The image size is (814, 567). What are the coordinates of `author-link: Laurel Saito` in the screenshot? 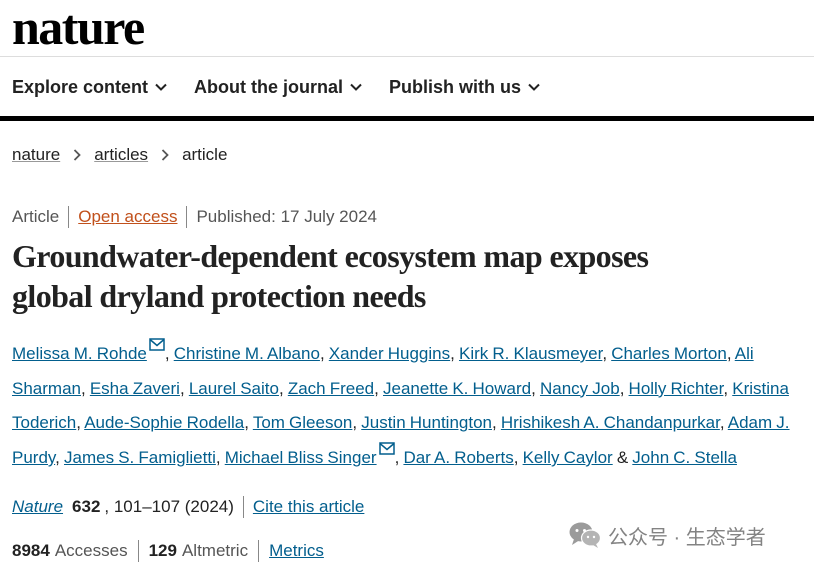 It's located at (234, 388).